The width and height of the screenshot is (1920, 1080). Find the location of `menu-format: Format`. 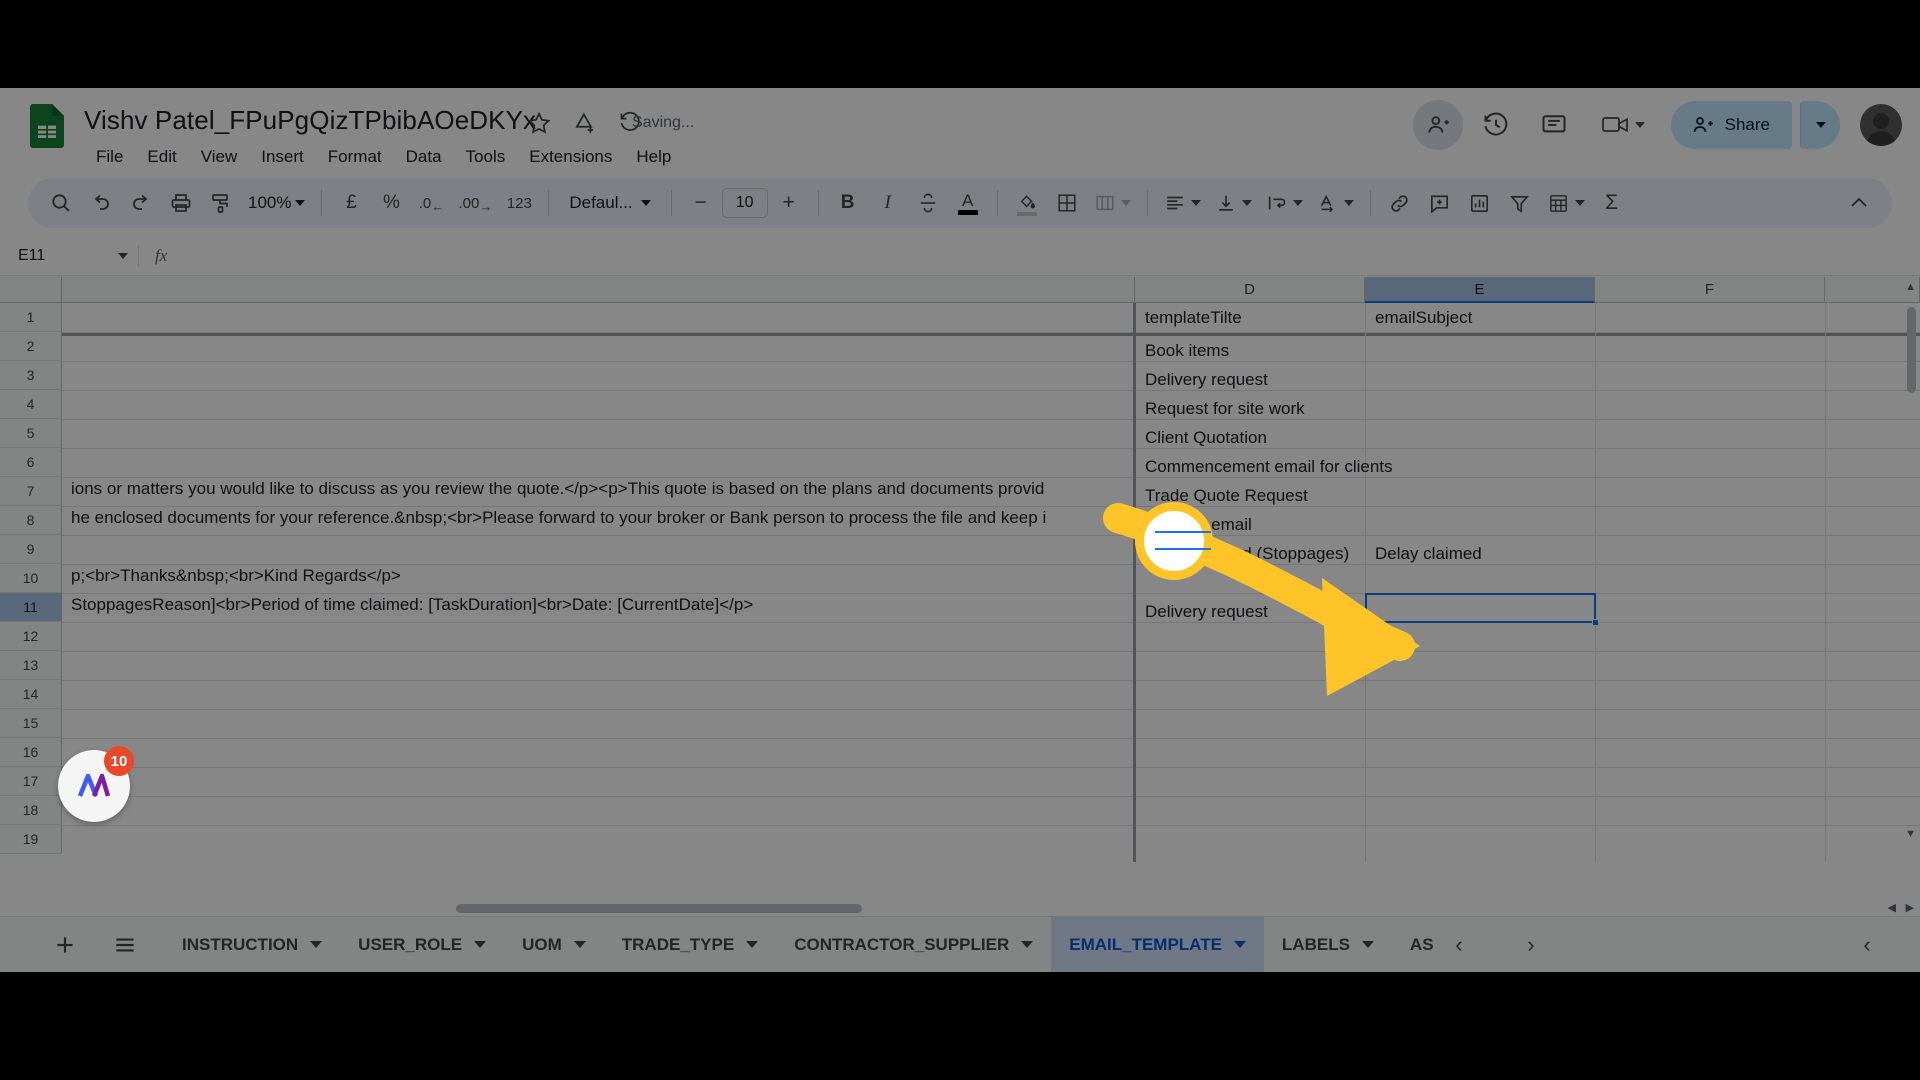

menu-format: Format is located at coordinates (355, 157).